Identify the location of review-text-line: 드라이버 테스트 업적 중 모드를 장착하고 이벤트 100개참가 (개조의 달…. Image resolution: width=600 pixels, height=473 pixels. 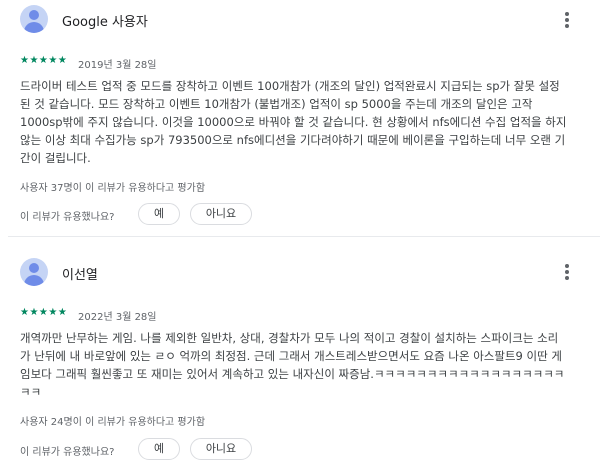
(290, 86).